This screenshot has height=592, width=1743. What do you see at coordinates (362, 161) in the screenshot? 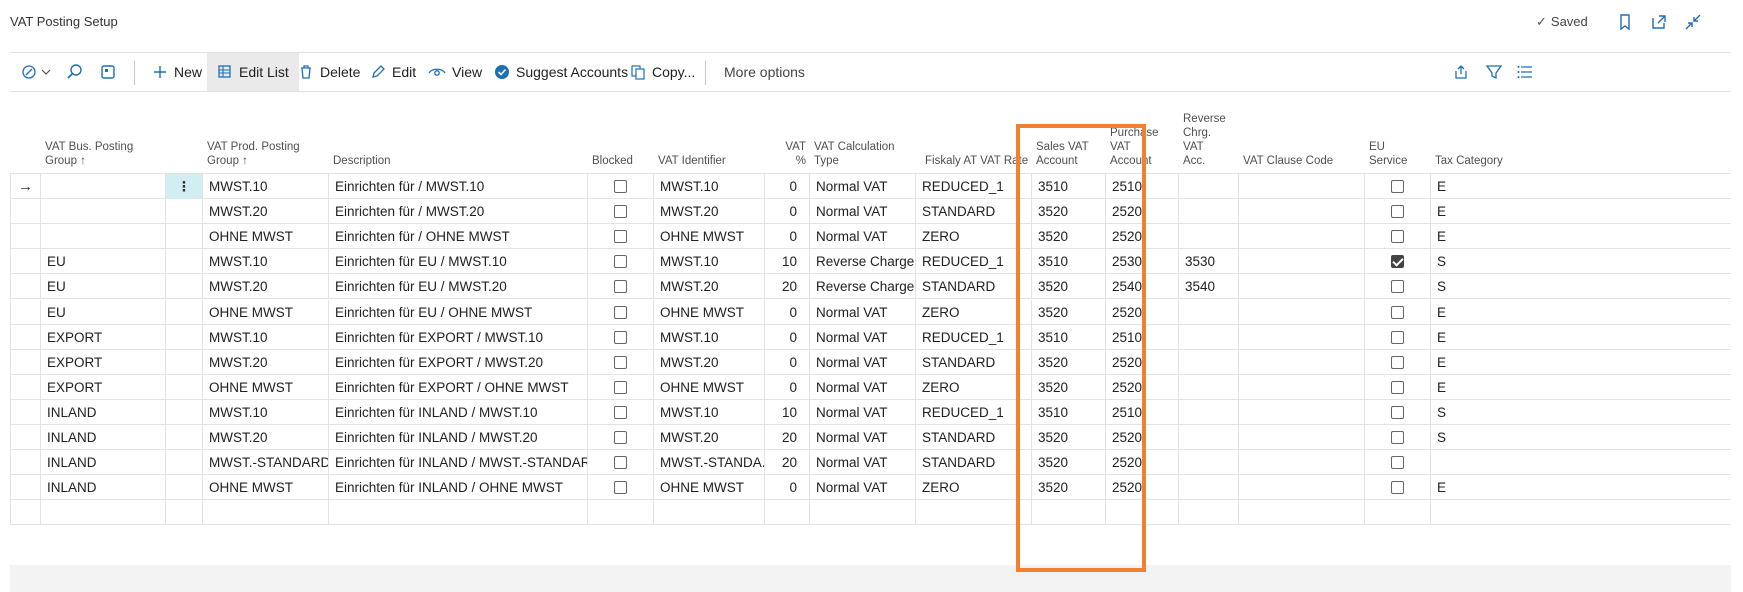
I see `col-header-description: Description` at bounding box center [362, 161].